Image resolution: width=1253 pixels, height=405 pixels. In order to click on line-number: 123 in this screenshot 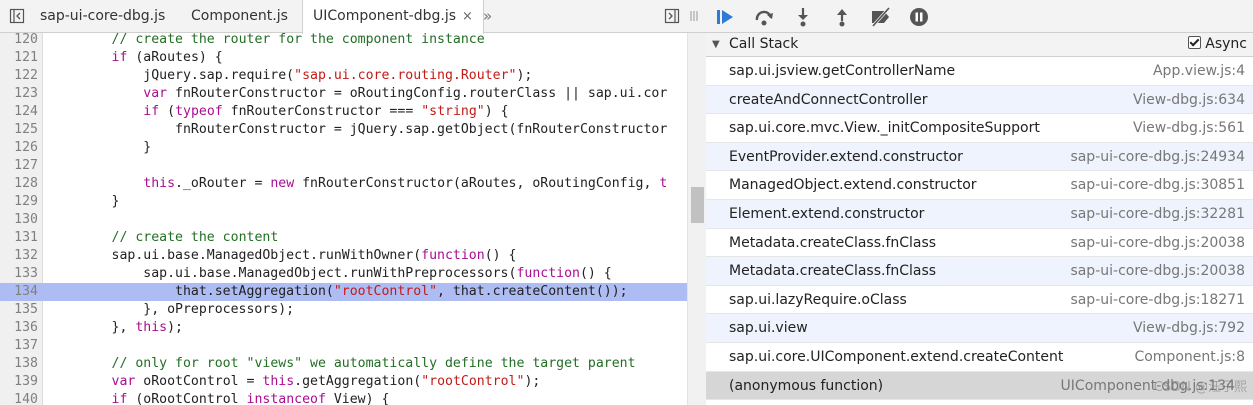, I will do `click(19, 94)`.